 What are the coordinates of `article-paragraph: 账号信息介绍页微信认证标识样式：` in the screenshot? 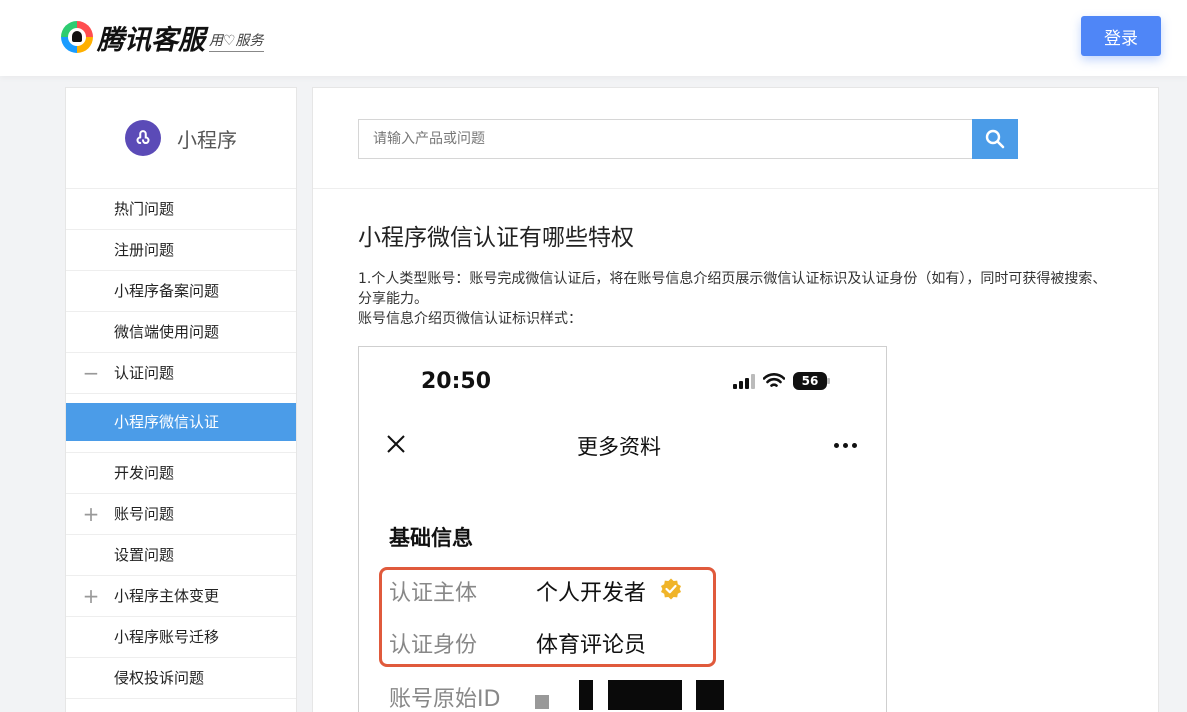 It's located at (470, 319).